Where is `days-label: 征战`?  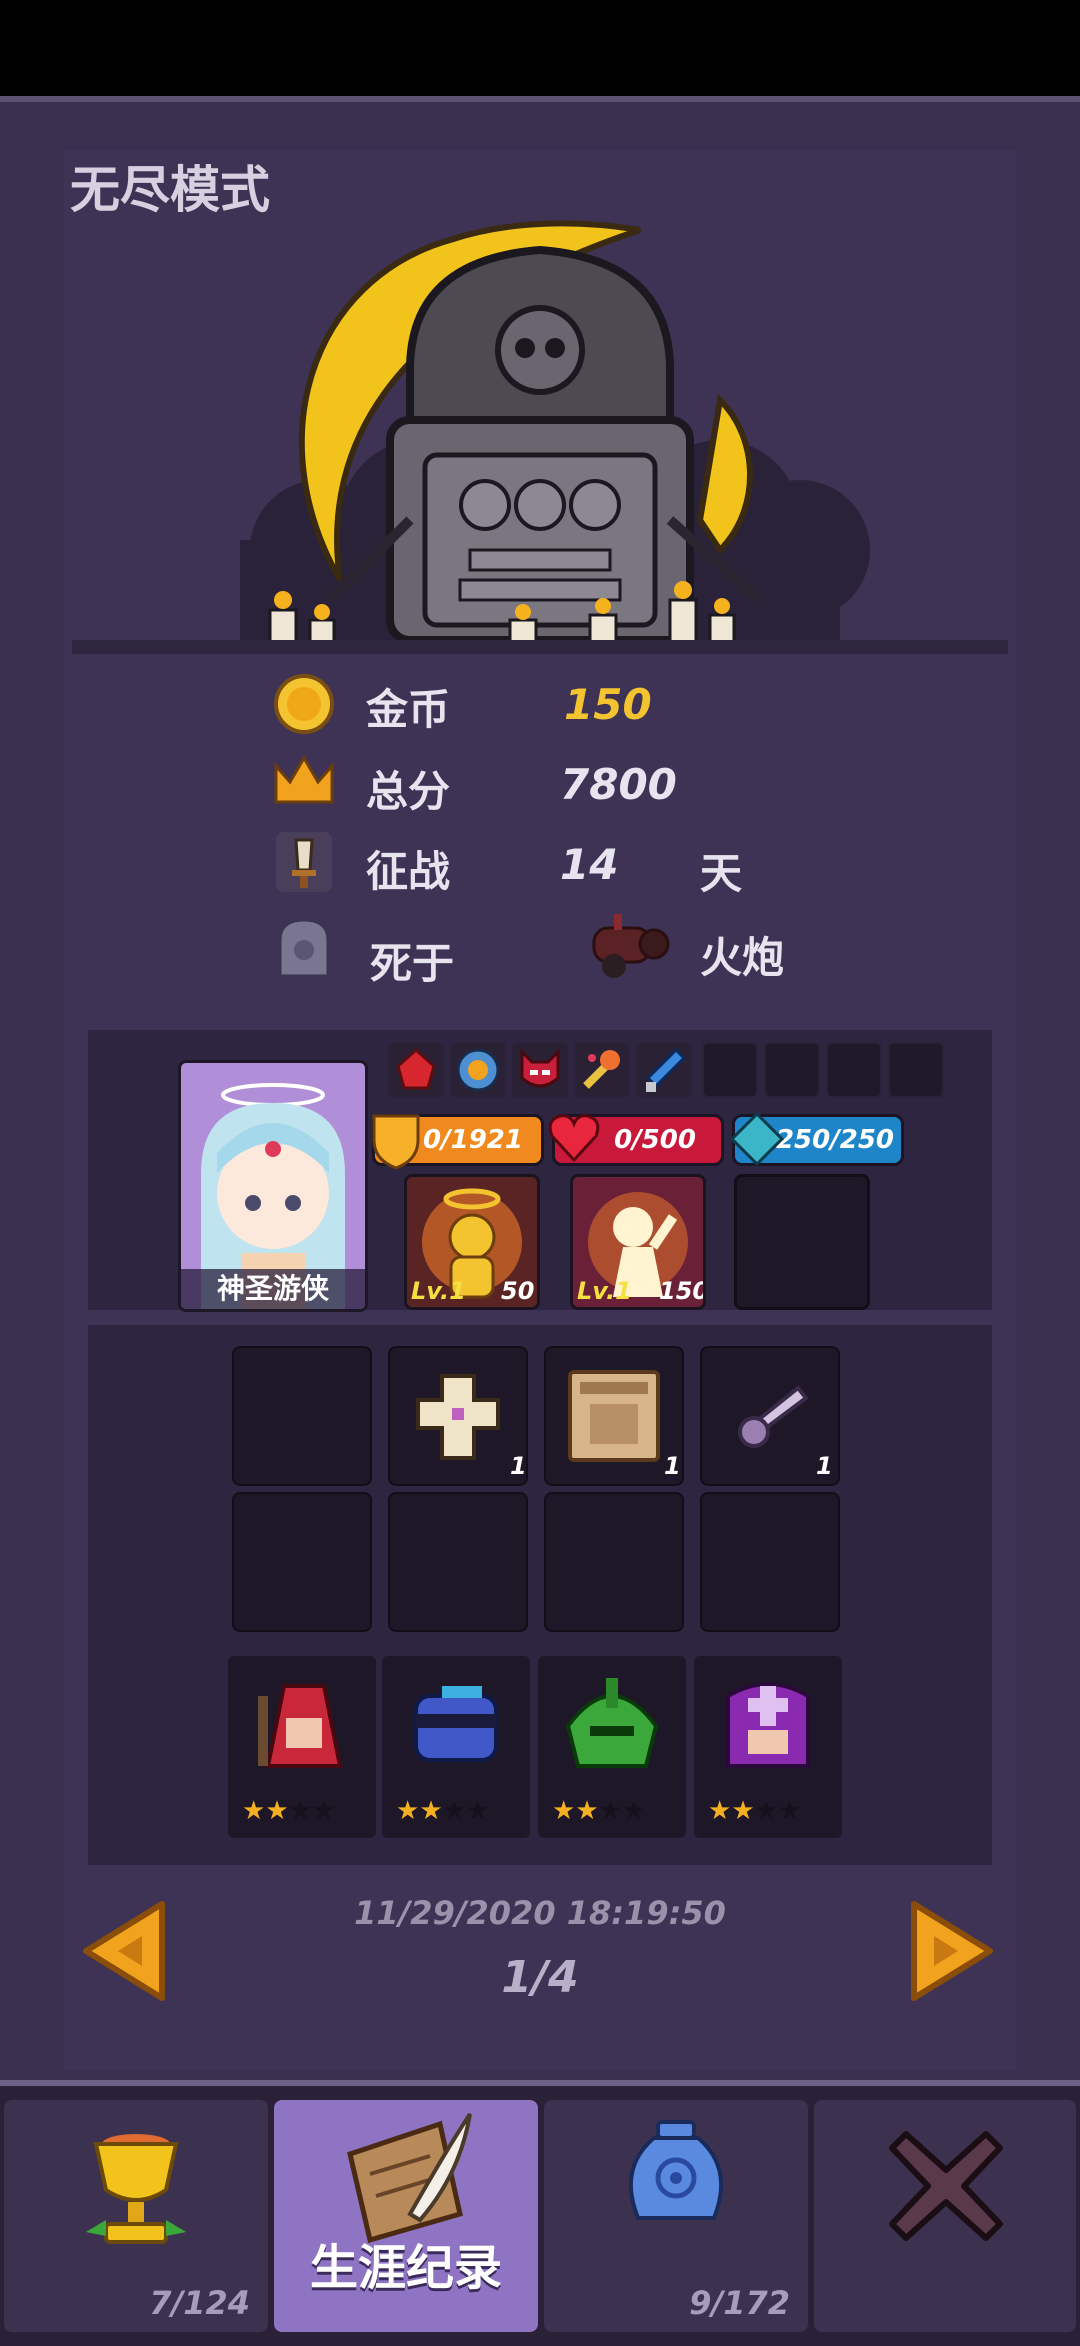
days-label: 征战 is located at coordinates (408, 871).